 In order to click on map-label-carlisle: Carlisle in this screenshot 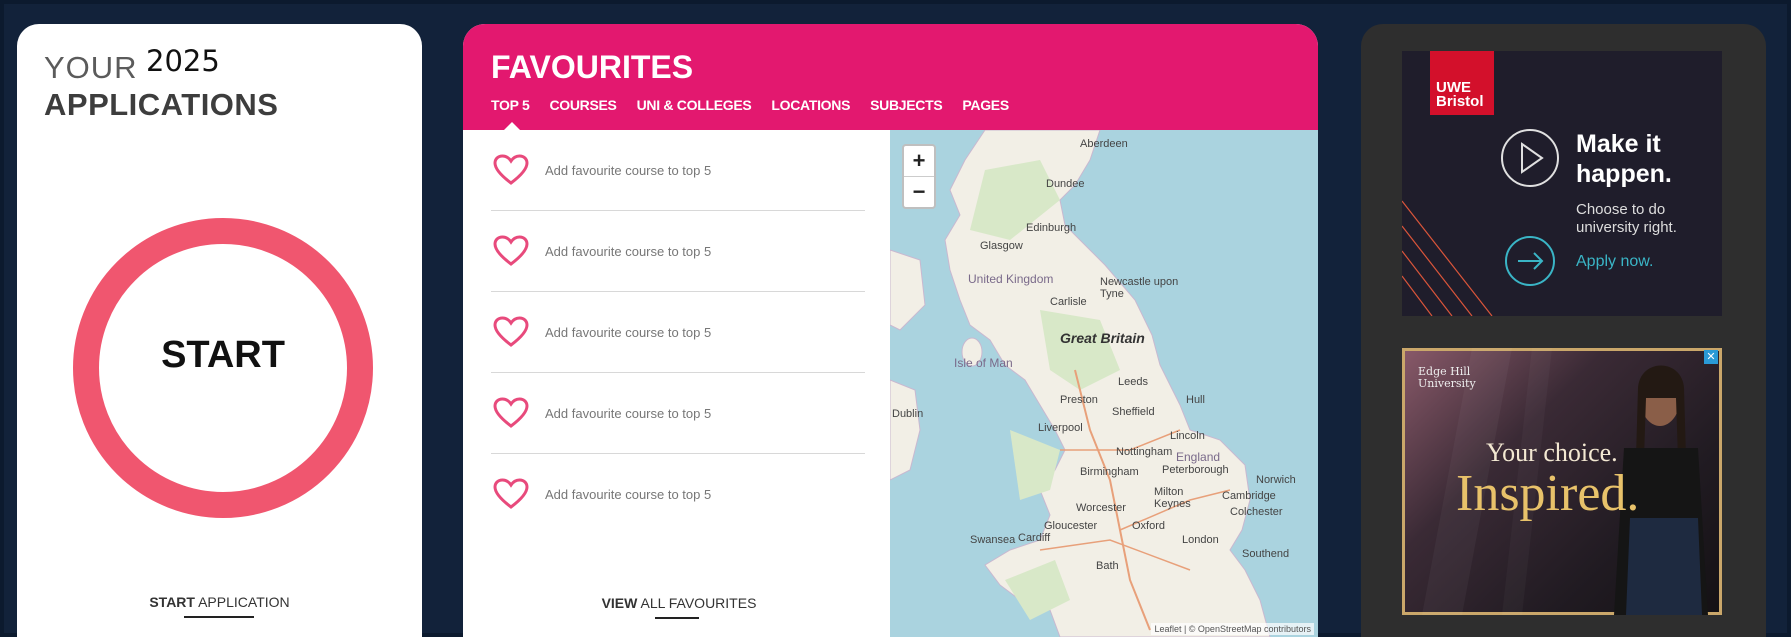, I will do `click(1068, 302)`.